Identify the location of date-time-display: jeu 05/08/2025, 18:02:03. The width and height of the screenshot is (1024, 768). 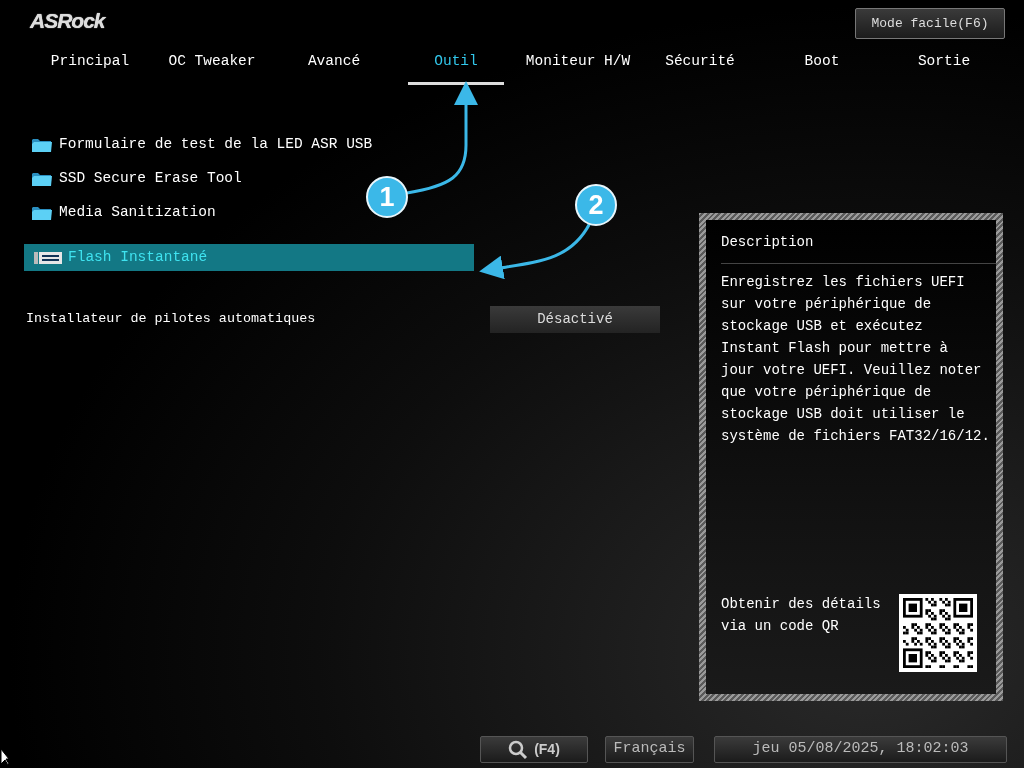
(860, 749).